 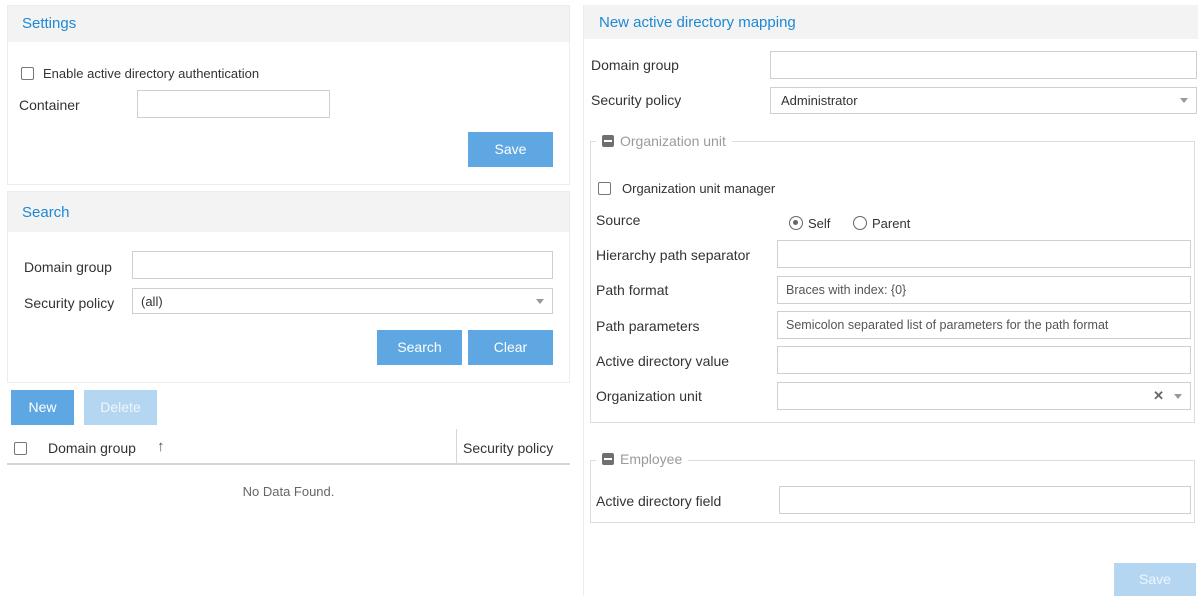 What do you see at coordinates (983, 100) in the screenshot?
I see `mapping-security-policy-select: Administrator` at bounding box center [983, 100].